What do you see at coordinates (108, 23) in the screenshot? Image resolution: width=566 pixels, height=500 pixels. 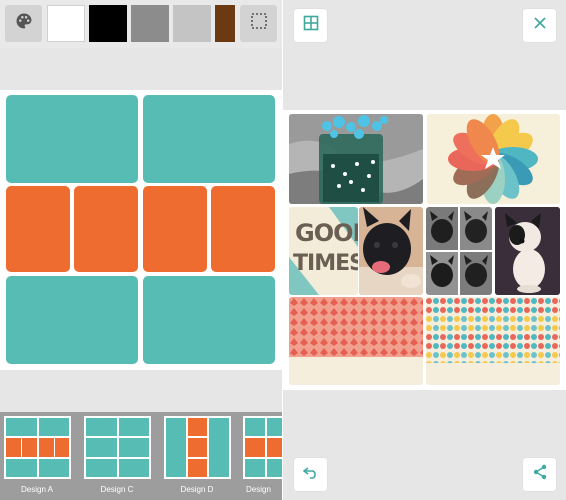 I see `swatch-black` at bounding box center [108, 23].